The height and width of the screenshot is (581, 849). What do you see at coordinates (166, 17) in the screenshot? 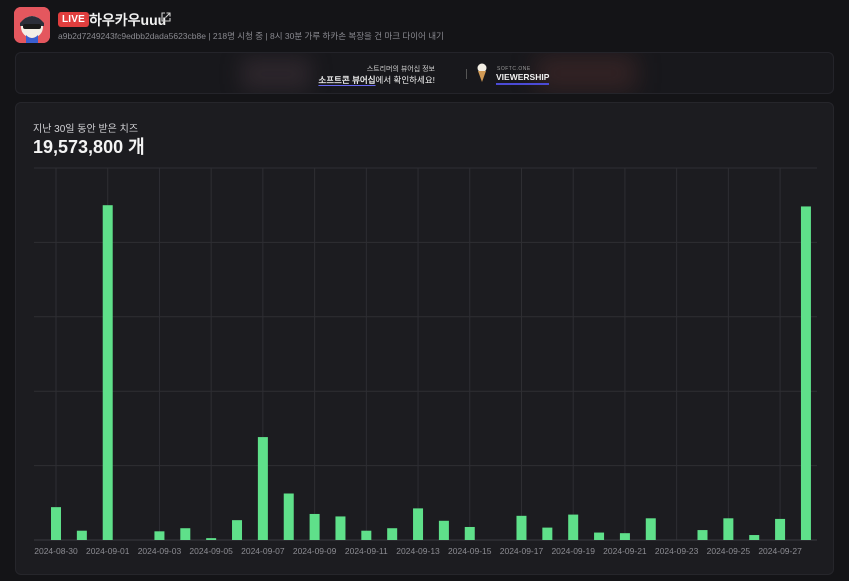
I see `external-link-icon` at bounding box center [166, 17].